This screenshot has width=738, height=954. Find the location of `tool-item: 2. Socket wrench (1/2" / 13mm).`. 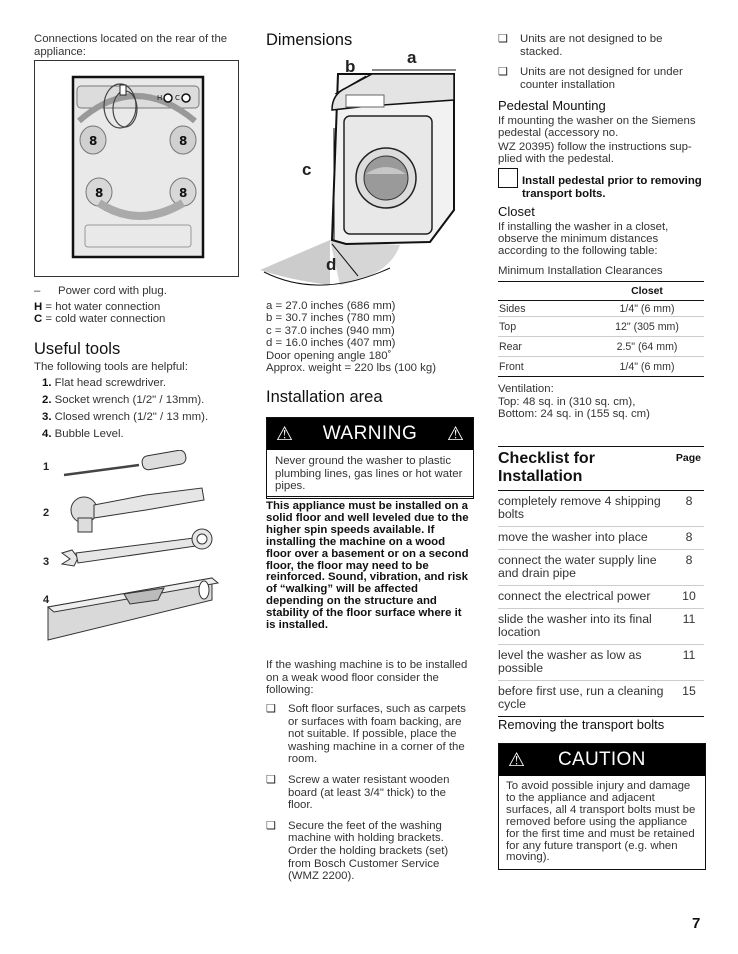

tool-item: 2. Socket wrench (1/2" / 13mm). is located at coordinates (139, 400).